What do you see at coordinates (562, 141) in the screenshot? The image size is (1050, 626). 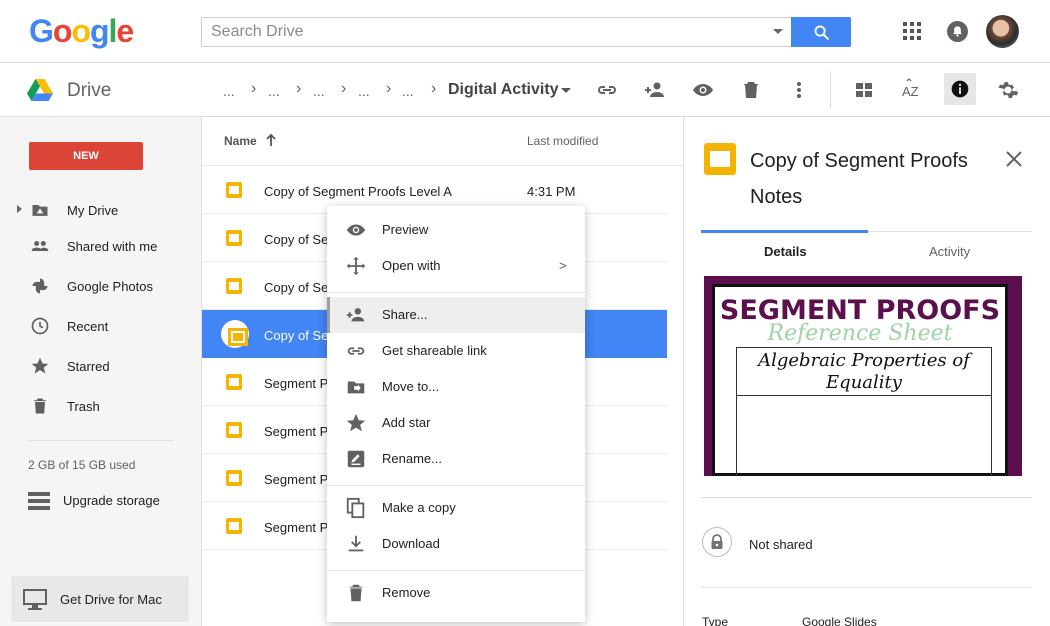 I see `column-header-modified: Last modified` at bounding box center [562, 141].